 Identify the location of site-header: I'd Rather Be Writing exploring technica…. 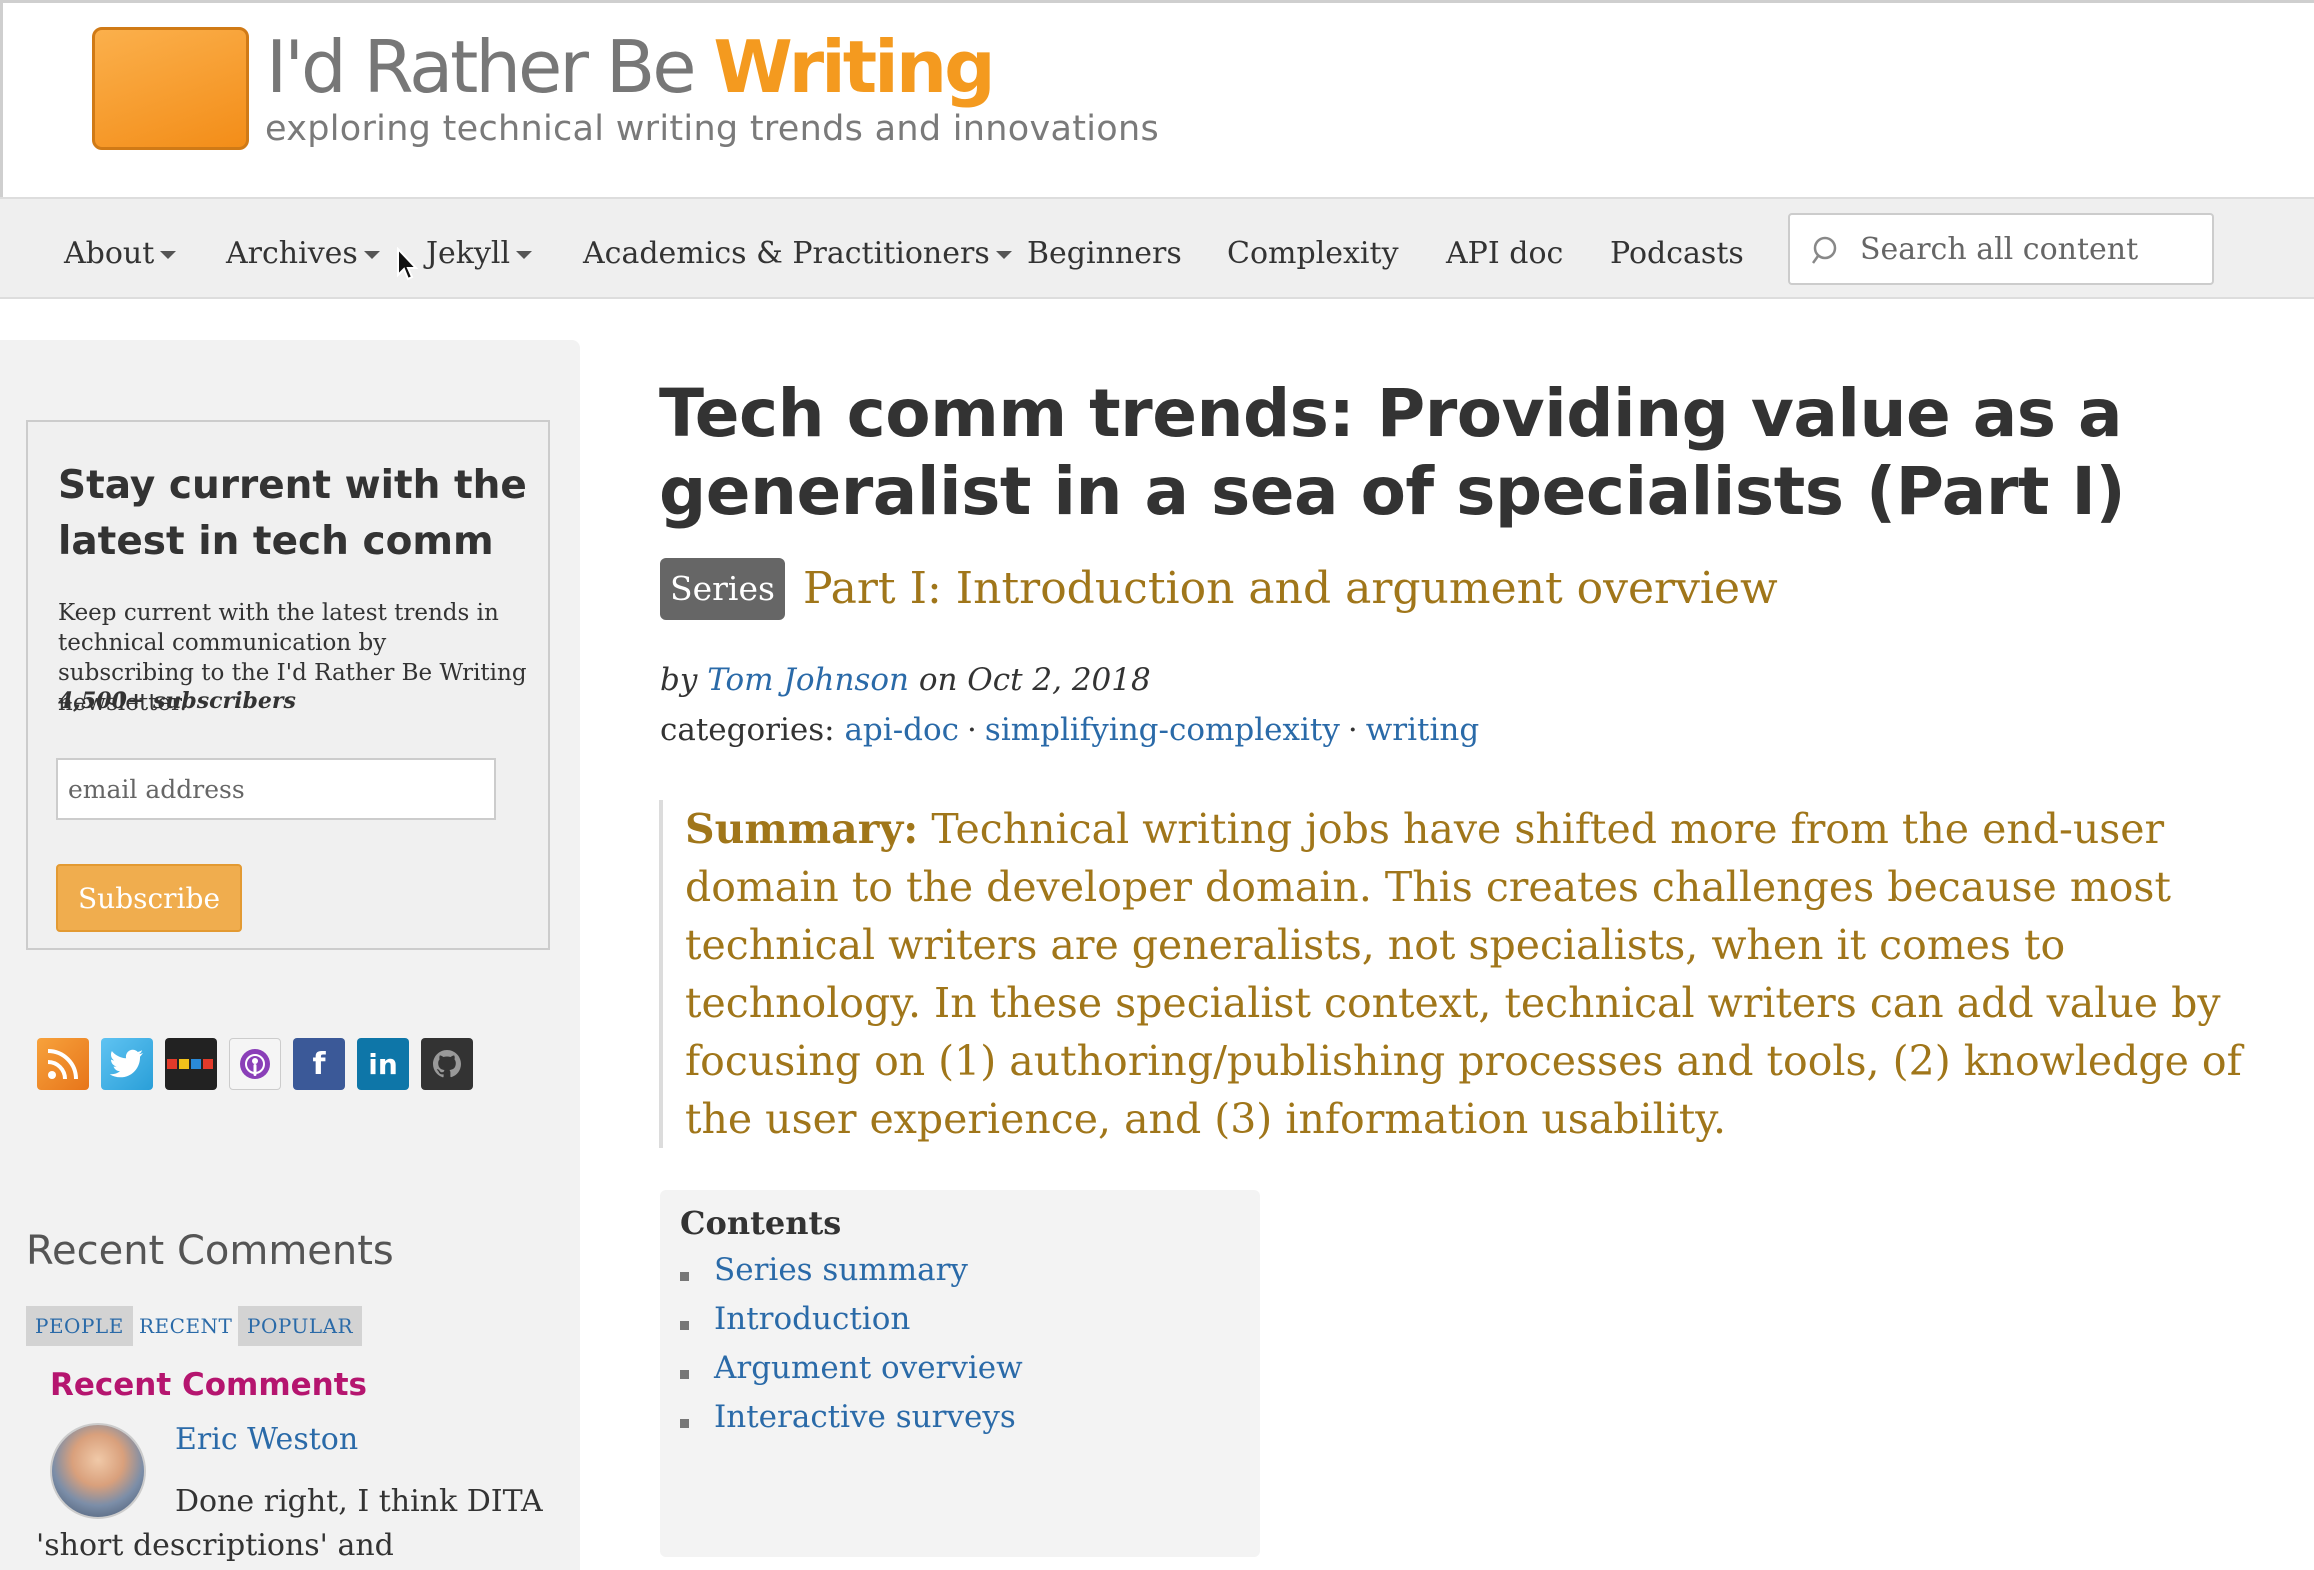
(1157, 98).